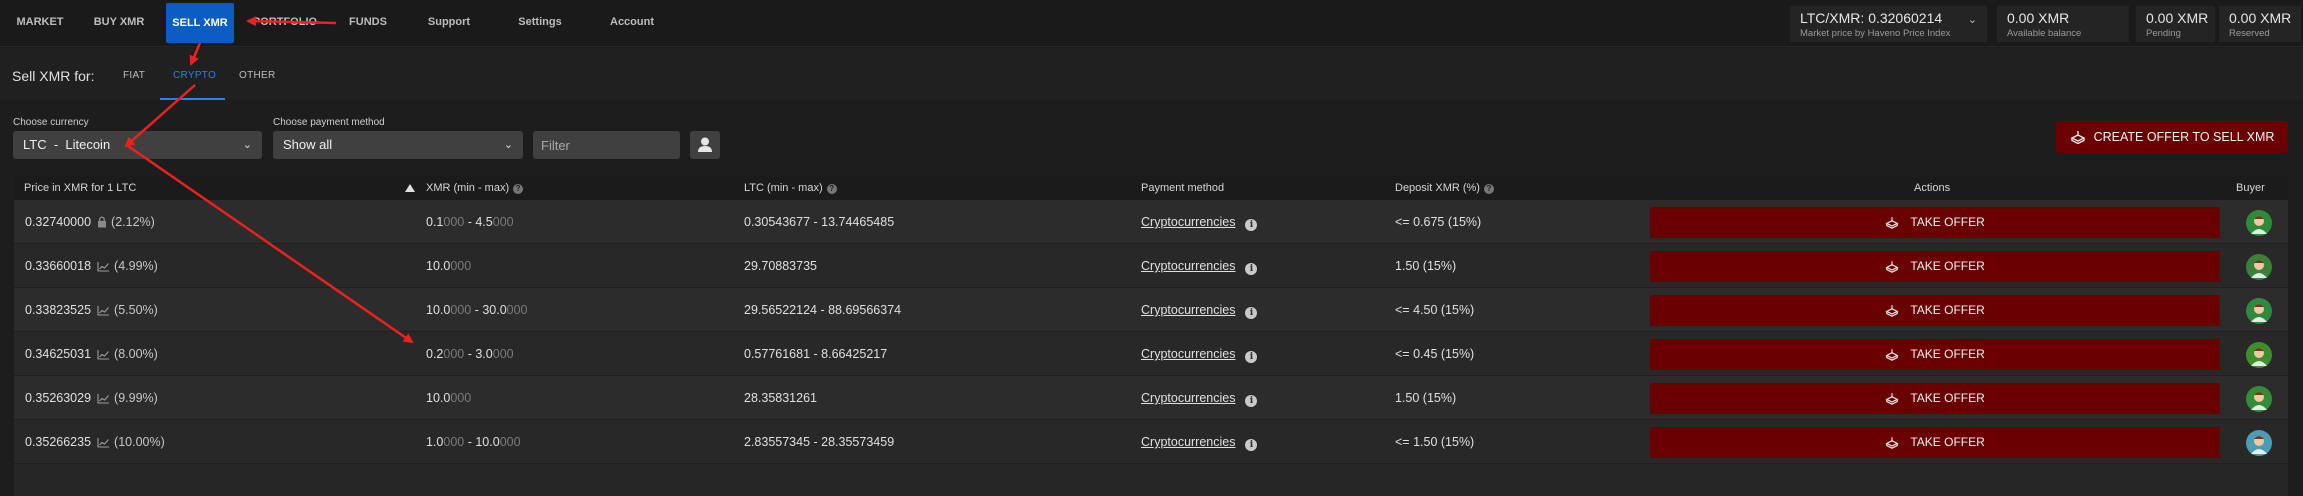  What do you see at coordinates (2163, 33) in the screenshot?
I see `pending-balance-label: Pending` at bounding box center [2163, 33].